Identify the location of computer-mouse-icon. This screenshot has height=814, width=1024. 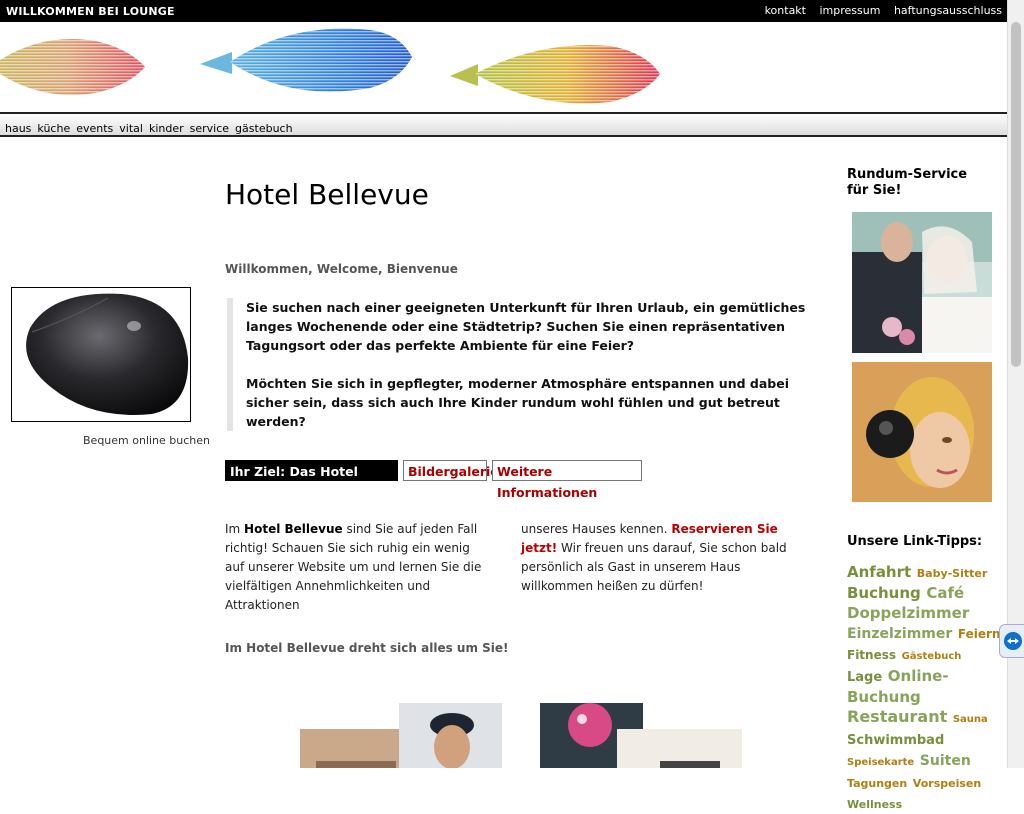
(107, 354).